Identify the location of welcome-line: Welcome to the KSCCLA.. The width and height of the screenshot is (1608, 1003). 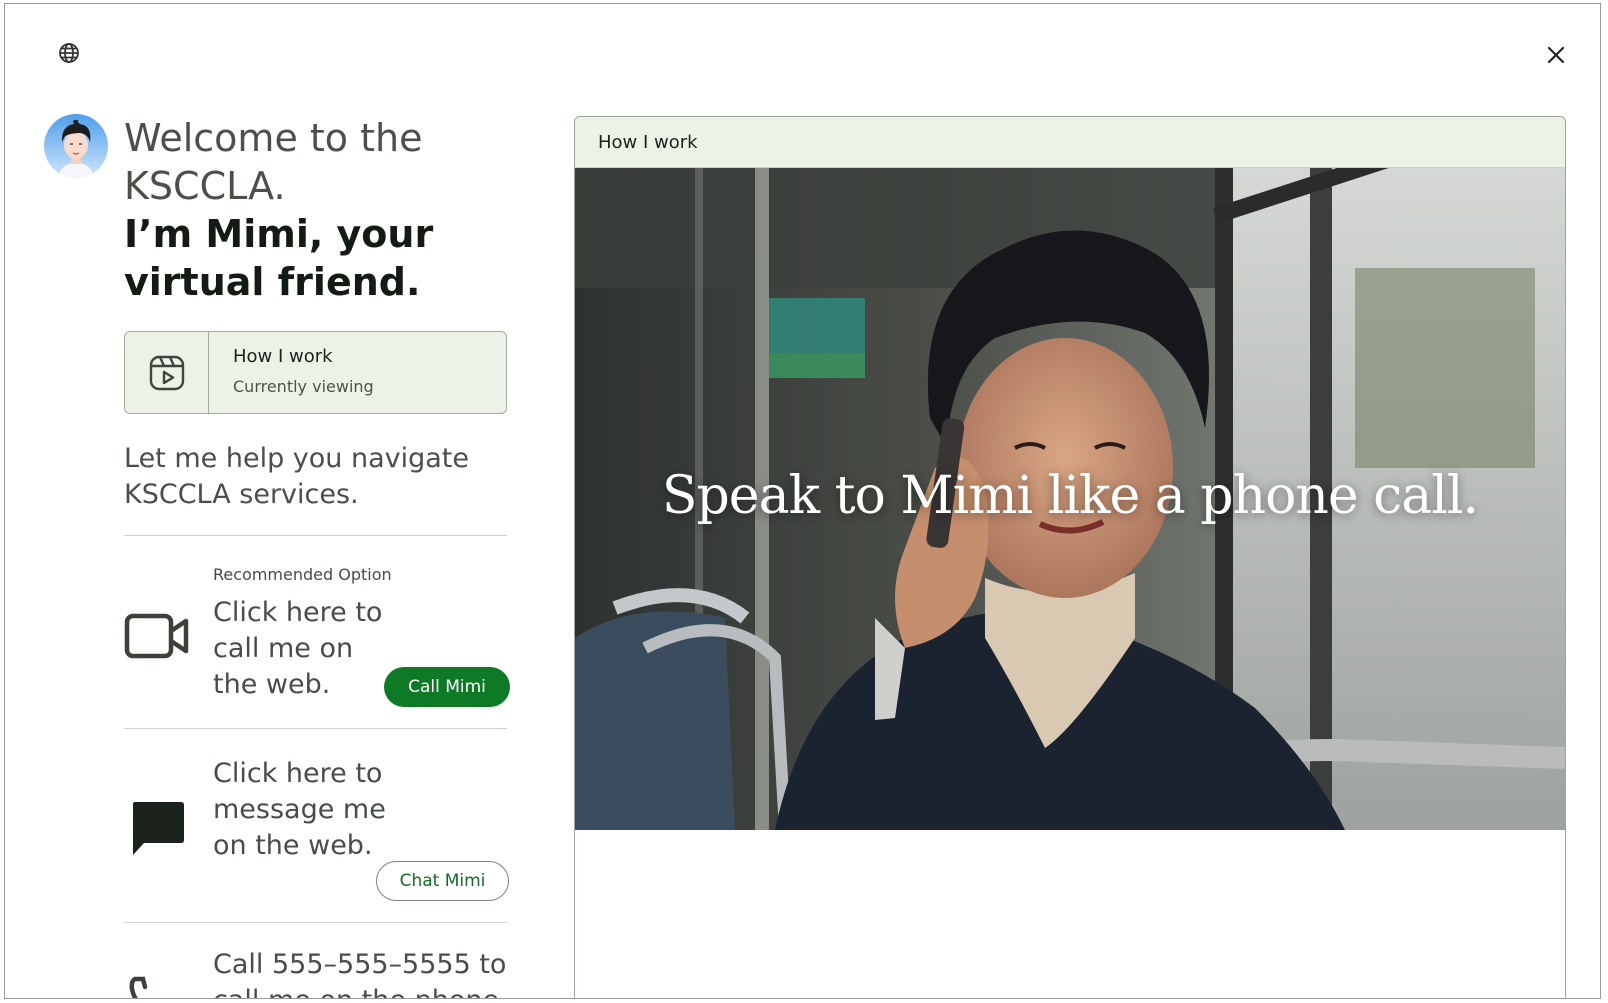
(273, 162).